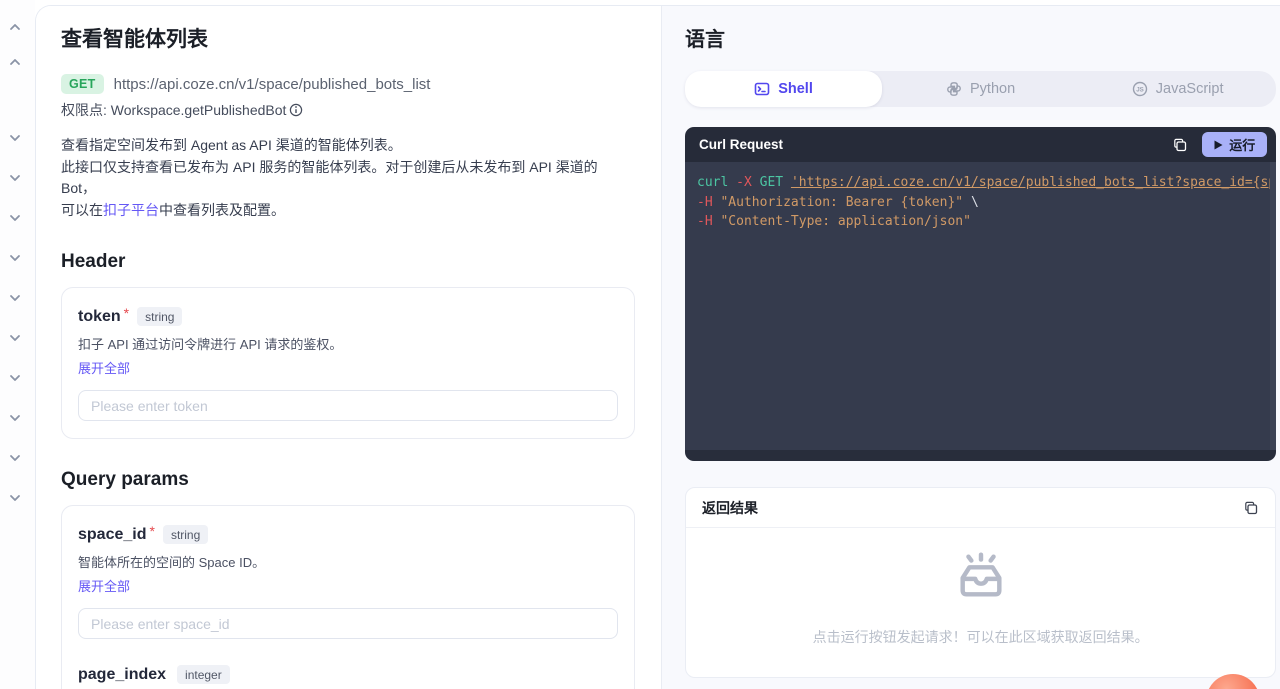 The image size is (1280, 689). Describe the element at coordinates (99, 316) in the screenshot. I see `param-name: token` at that location.